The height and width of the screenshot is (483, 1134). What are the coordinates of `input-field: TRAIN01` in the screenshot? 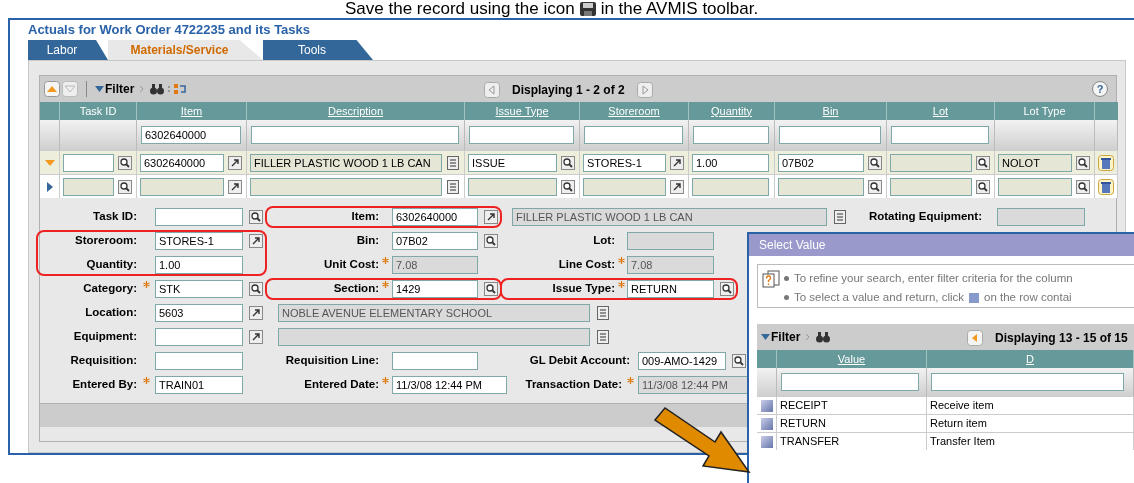 It's located at (199, 385).